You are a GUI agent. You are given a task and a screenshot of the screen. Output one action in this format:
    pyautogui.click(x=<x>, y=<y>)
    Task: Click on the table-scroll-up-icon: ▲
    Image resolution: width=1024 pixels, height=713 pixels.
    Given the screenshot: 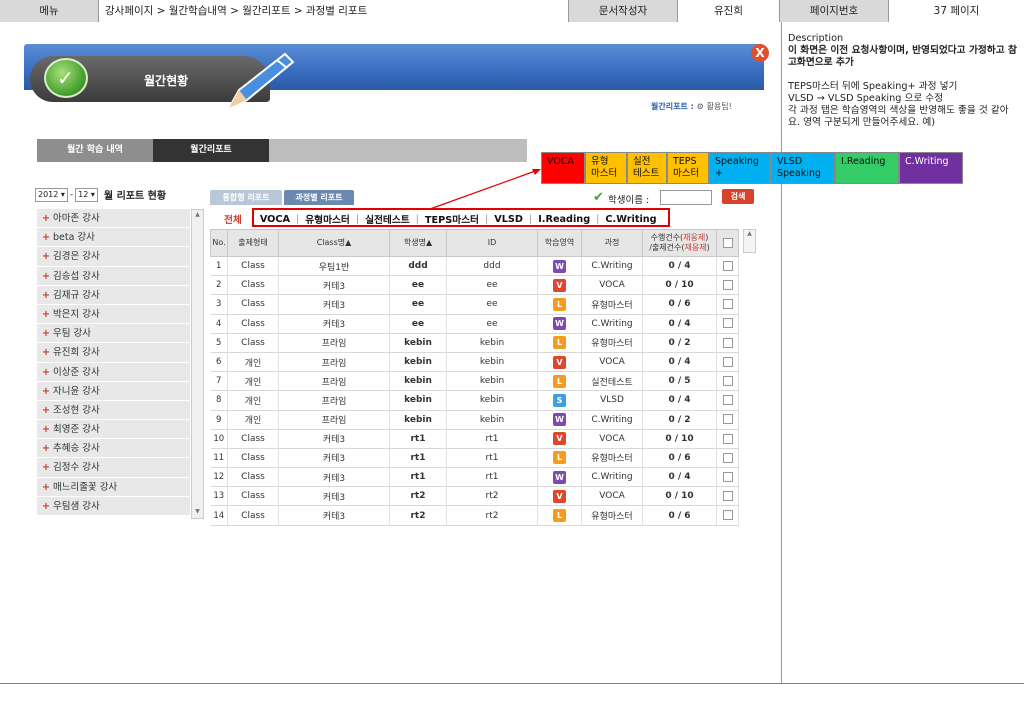 What is the action you would take?
    pyautogui.click(x=749, y=233)
    